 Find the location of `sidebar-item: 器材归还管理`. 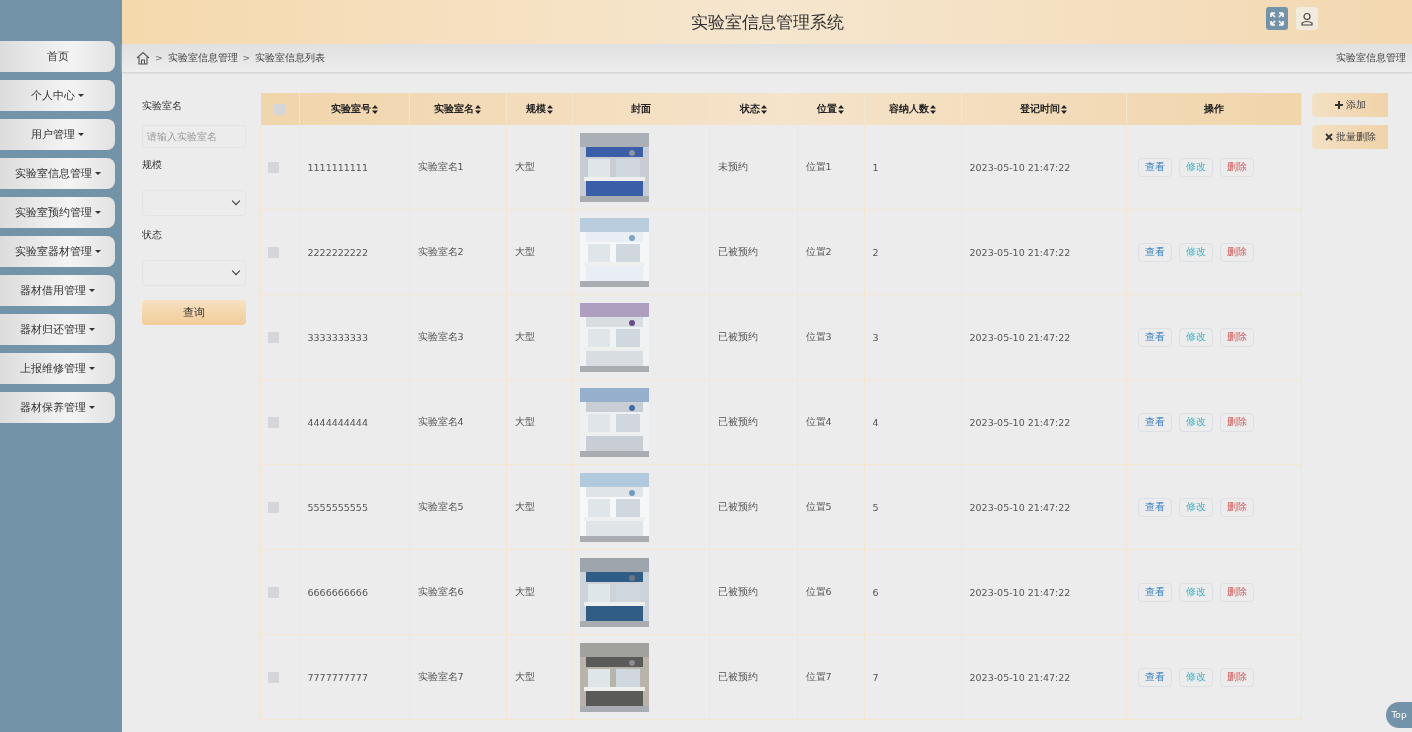

sidebar-item: 器材归还管理 is located at coordinates (57, 329).